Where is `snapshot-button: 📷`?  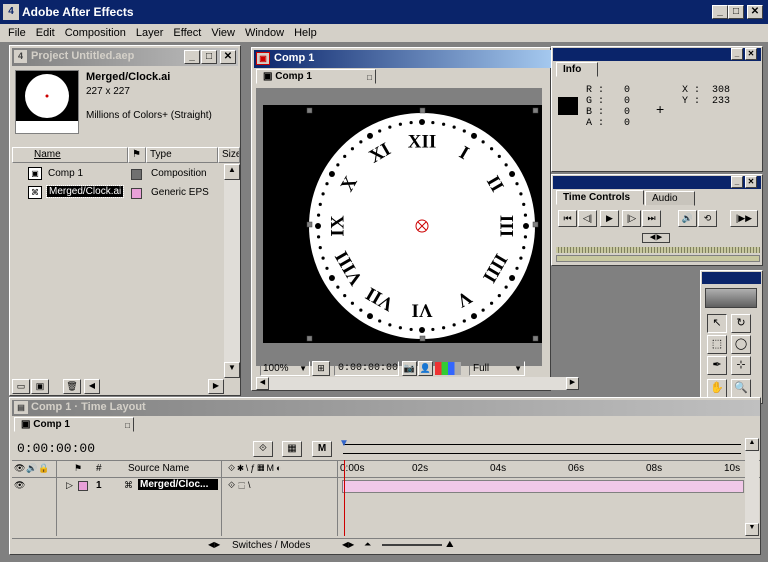 snapshot-button: 📷 is located at coordinates (409, 368).